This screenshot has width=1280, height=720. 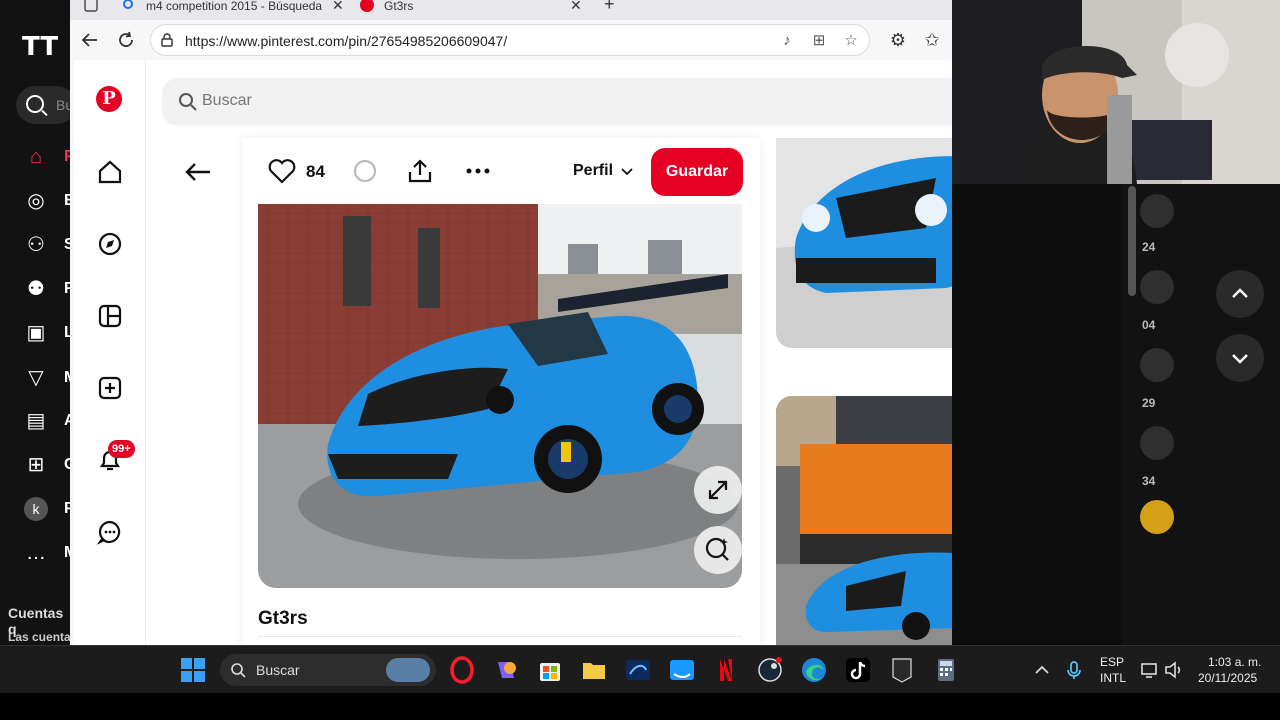 I want to click on taskbar: Buscar ESP INTL 1:03 a. m. 20/11/2025, so click(x=640, y=669).